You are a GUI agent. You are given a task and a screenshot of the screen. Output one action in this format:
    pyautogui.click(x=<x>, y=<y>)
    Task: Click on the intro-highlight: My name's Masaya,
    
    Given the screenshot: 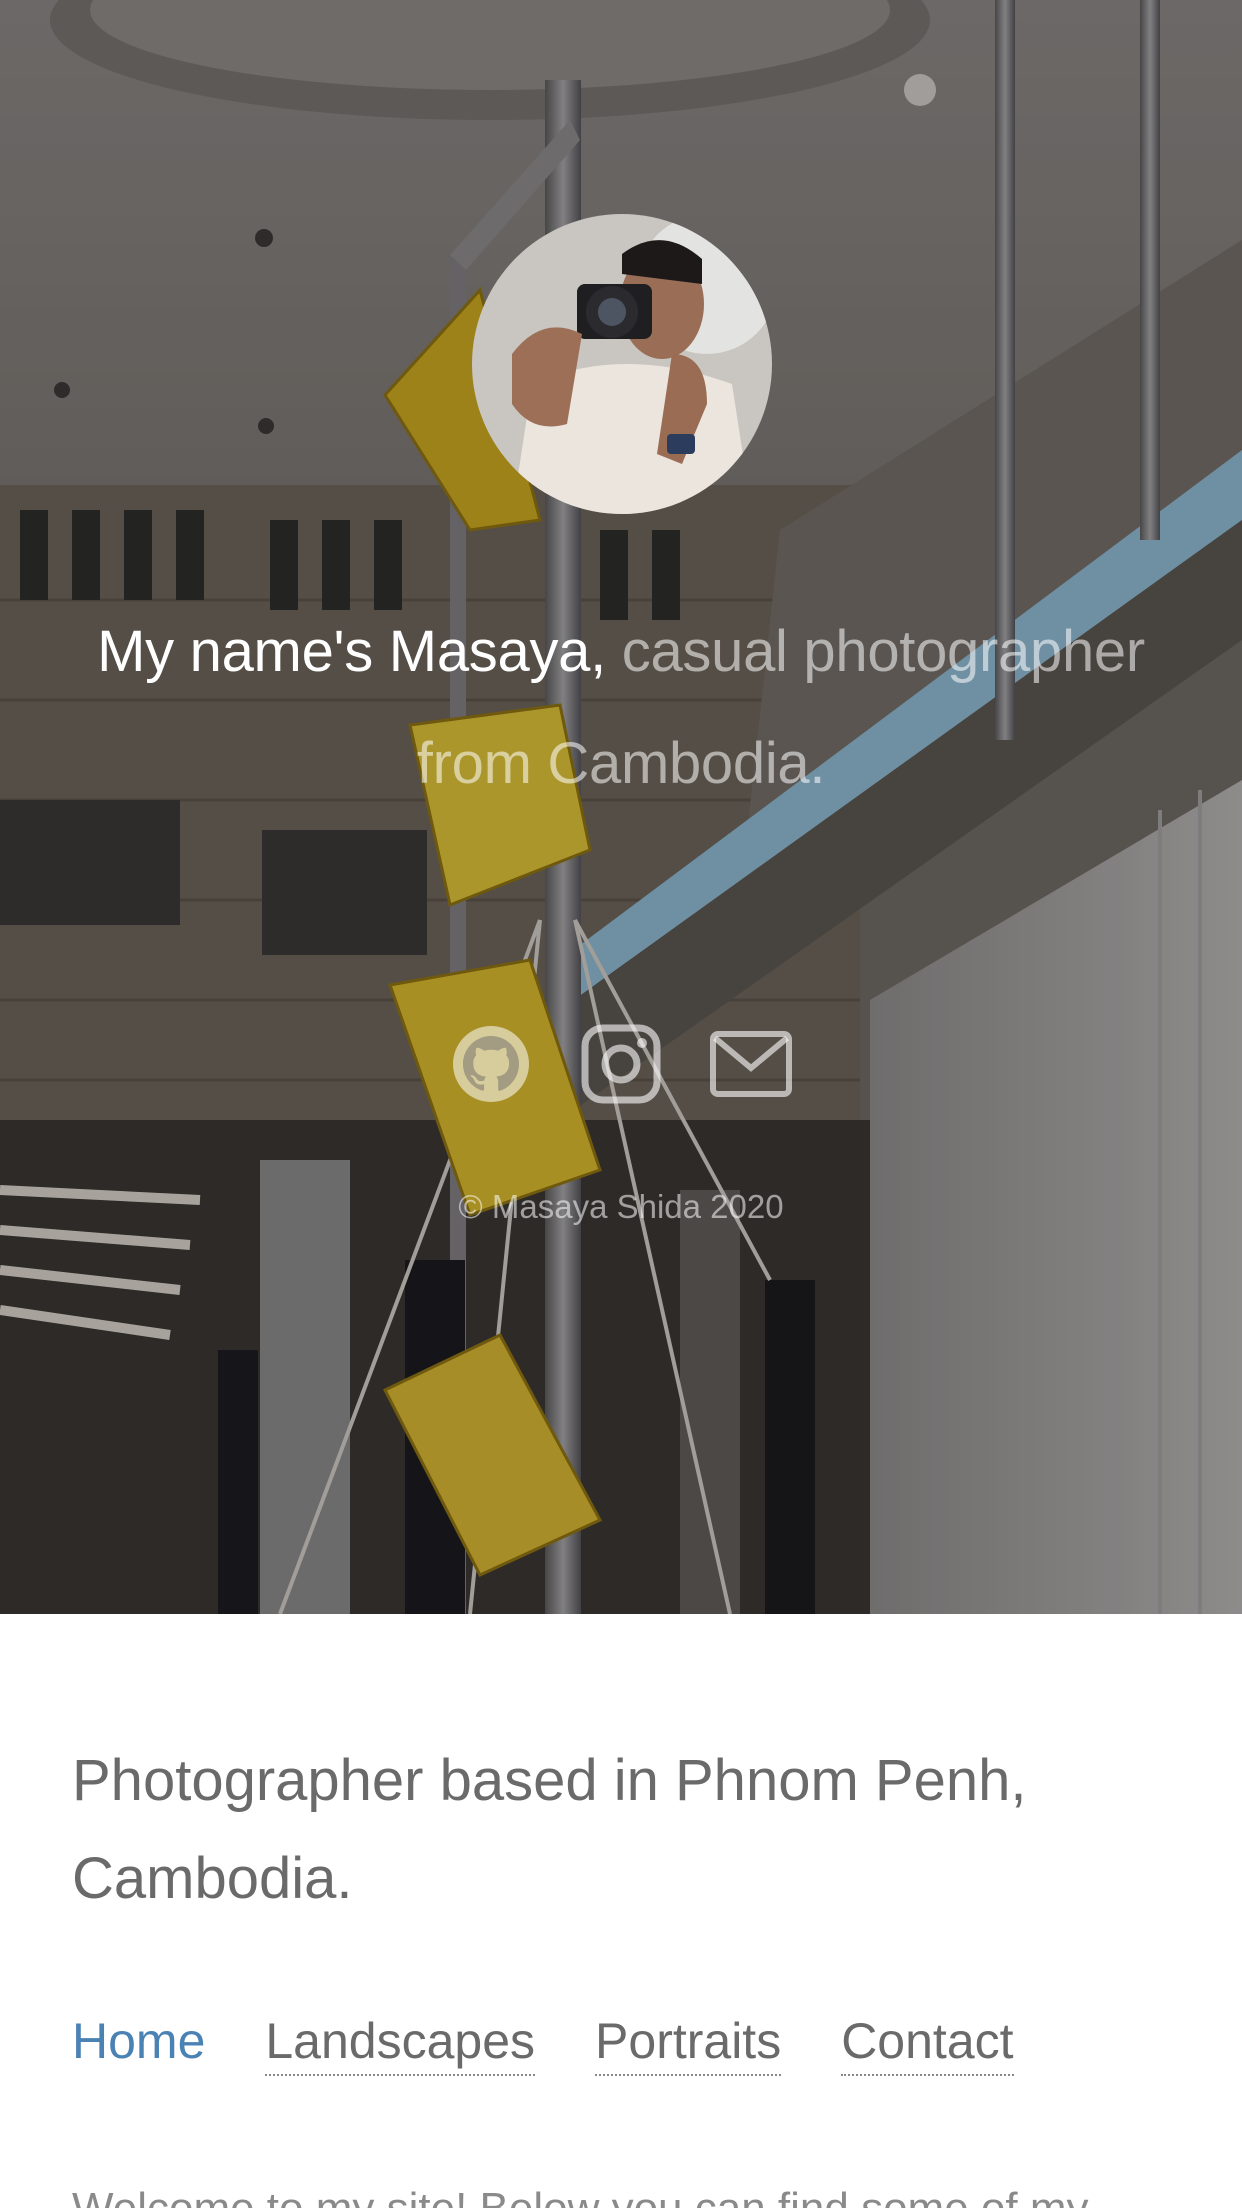 What is the action you would take?
    pyautogui.click(x=351, y=651)
    